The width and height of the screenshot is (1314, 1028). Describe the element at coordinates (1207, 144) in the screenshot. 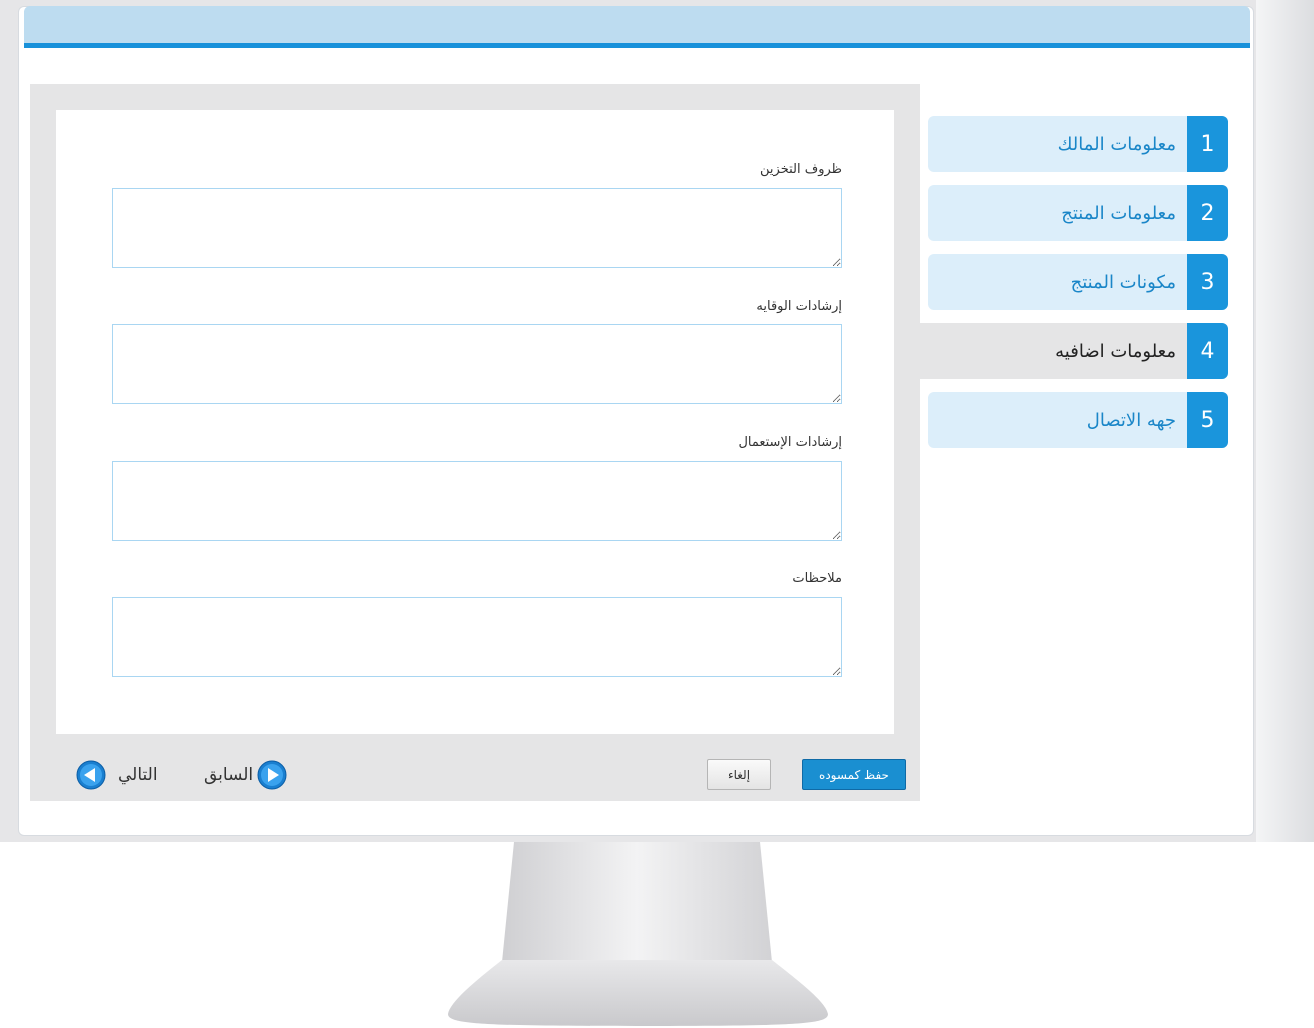

I see `step-number: 1` at that location.